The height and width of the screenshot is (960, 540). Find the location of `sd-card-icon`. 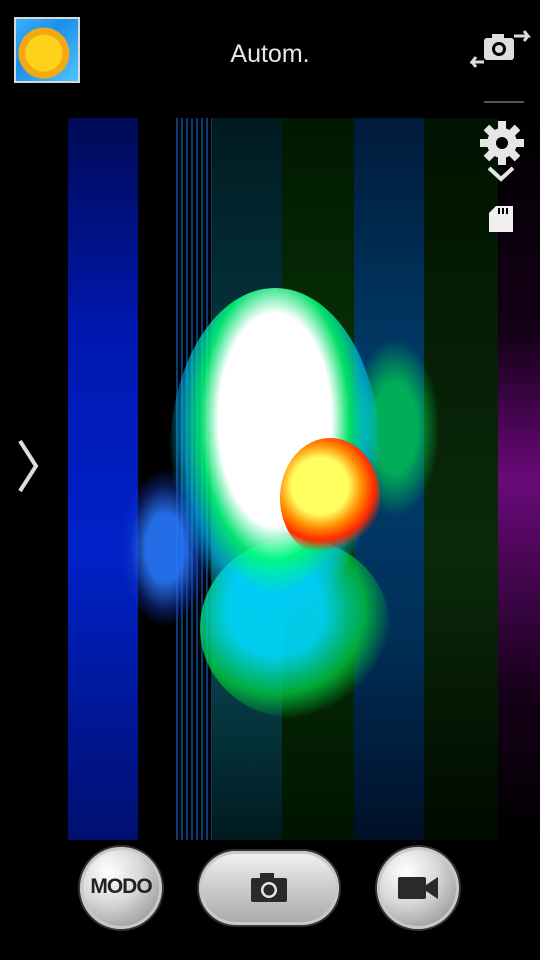

sd-card-icon is located at coordinates (501, 219).